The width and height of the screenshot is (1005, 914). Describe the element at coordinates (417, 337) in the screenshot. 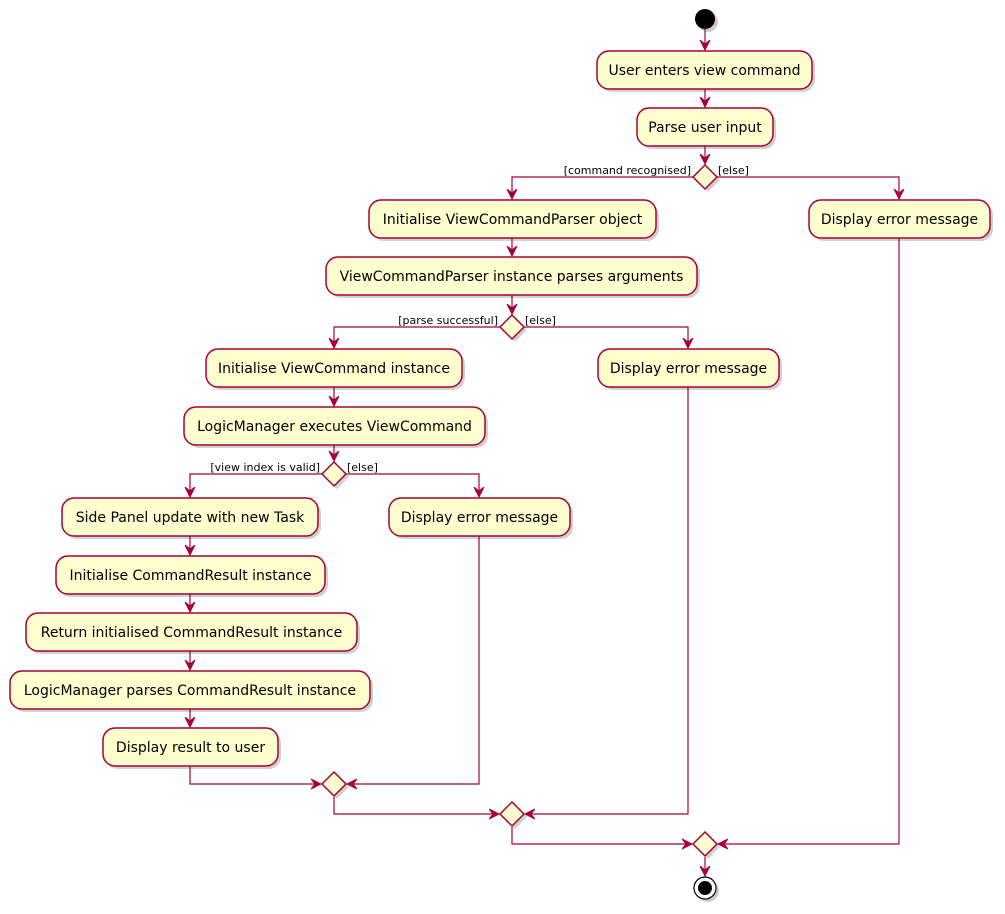

I see `edge-d2-yes` at that location.